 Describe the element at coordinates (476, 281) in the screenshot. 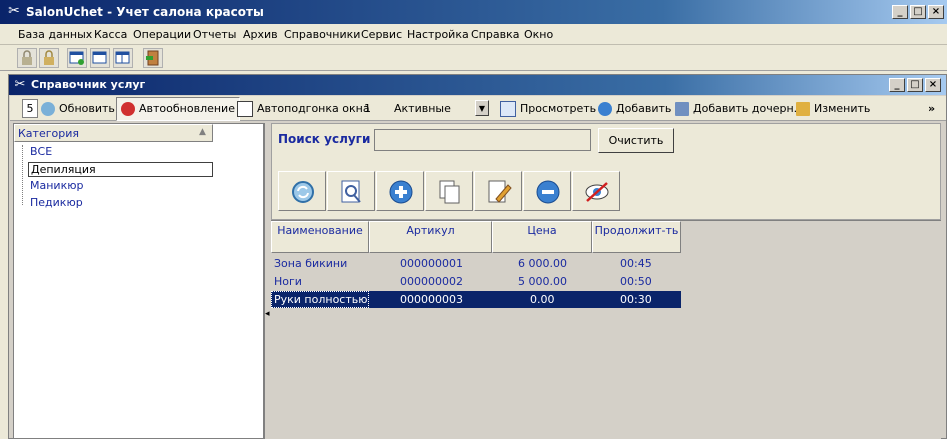

I see `table-row: Ноги 000000002 5 000.00 00:50` at that location.